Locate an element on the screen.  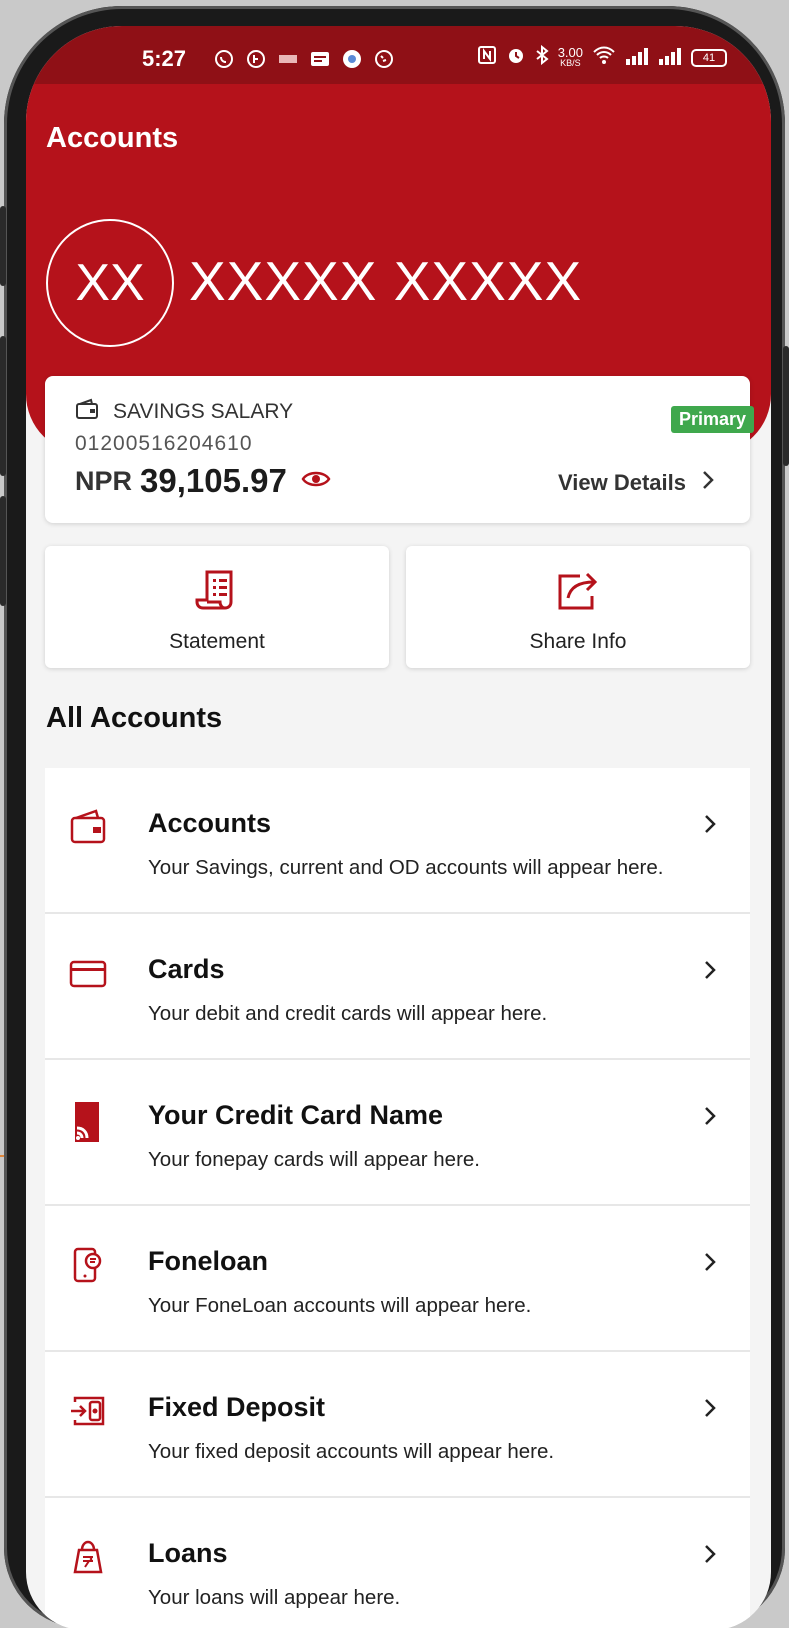
message-icon is located at coordinates (320, 59).